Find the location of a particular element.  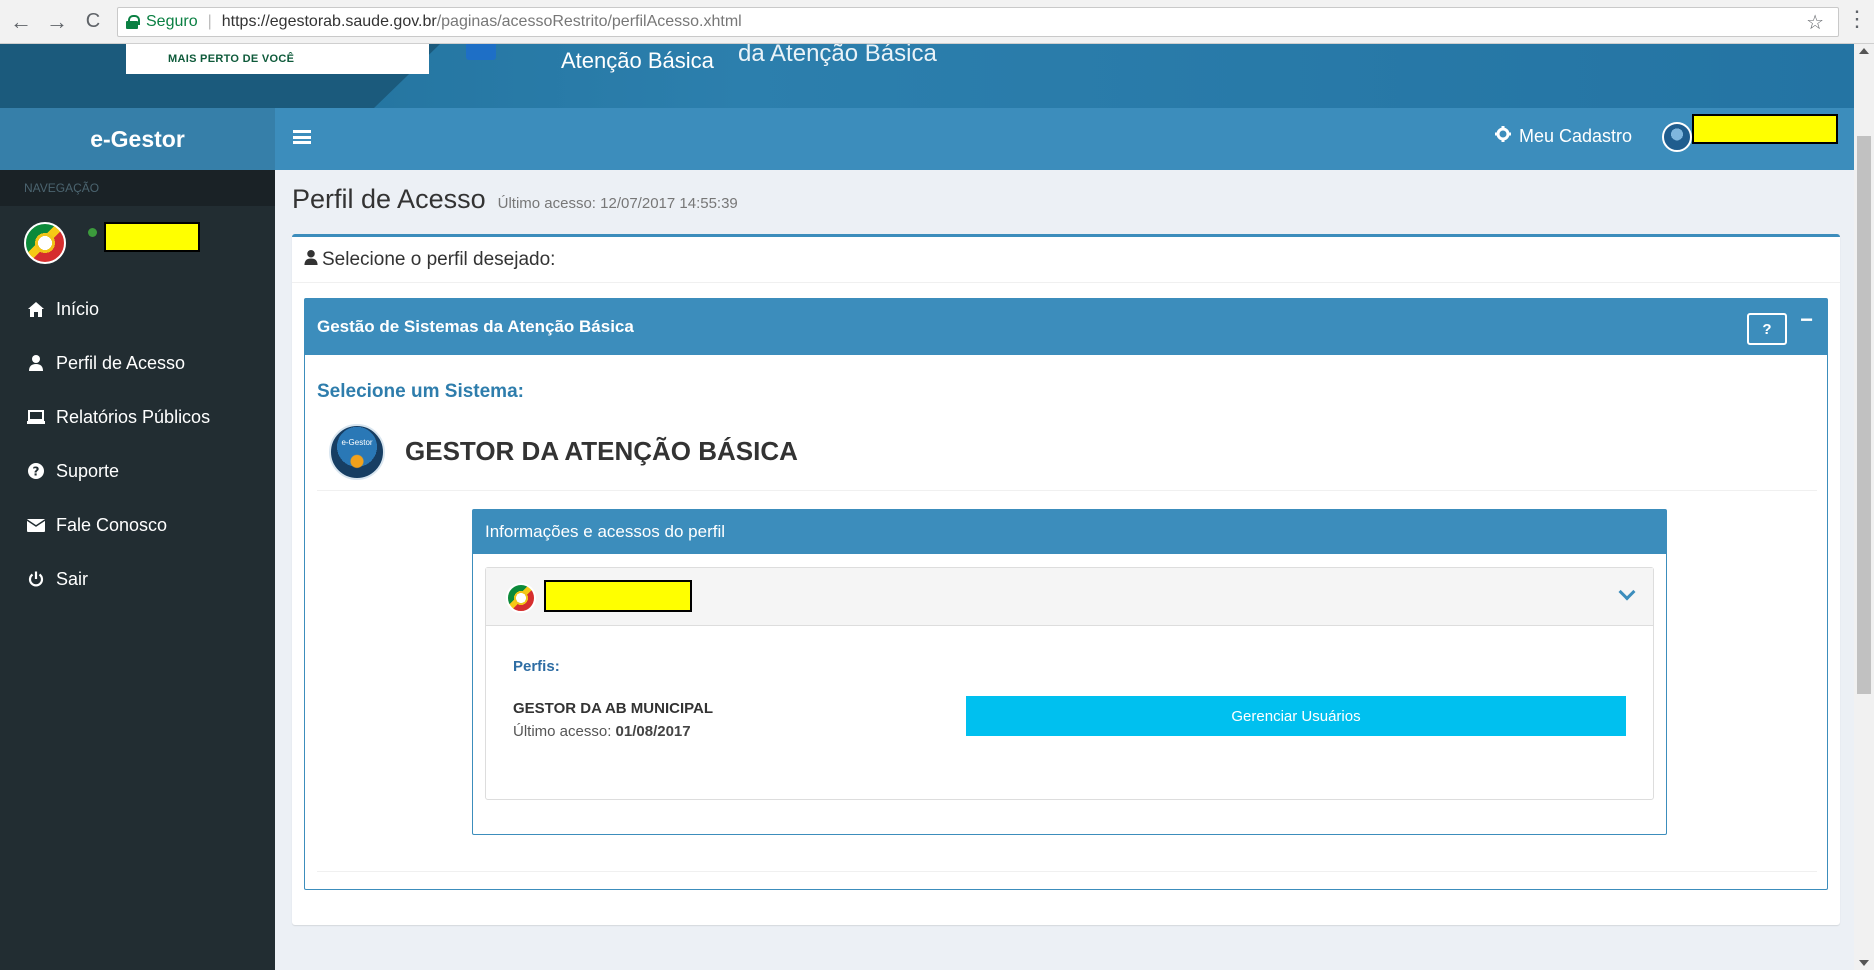

brand-logo: e-Gestor is located at coordinates (137, 139).